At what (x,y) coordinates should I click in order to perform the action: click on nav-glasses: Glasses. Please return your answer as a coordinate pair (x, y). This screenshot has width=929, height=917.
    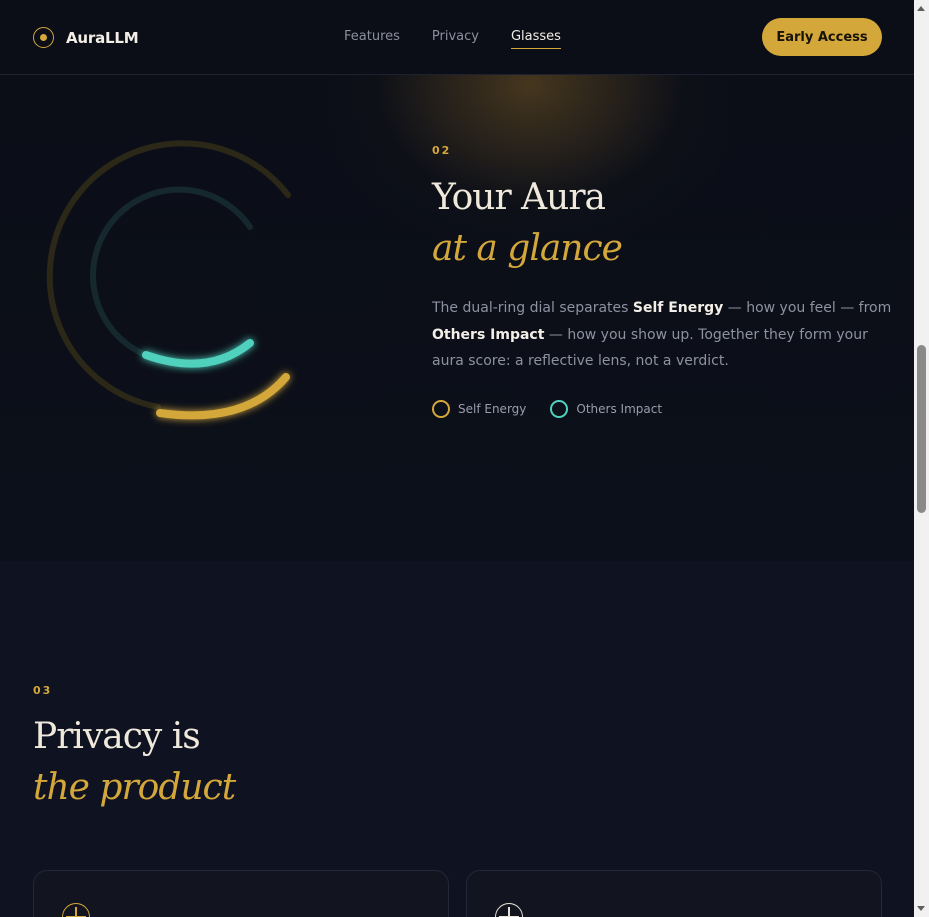
    Looking at the image, I should click on (535, 39).